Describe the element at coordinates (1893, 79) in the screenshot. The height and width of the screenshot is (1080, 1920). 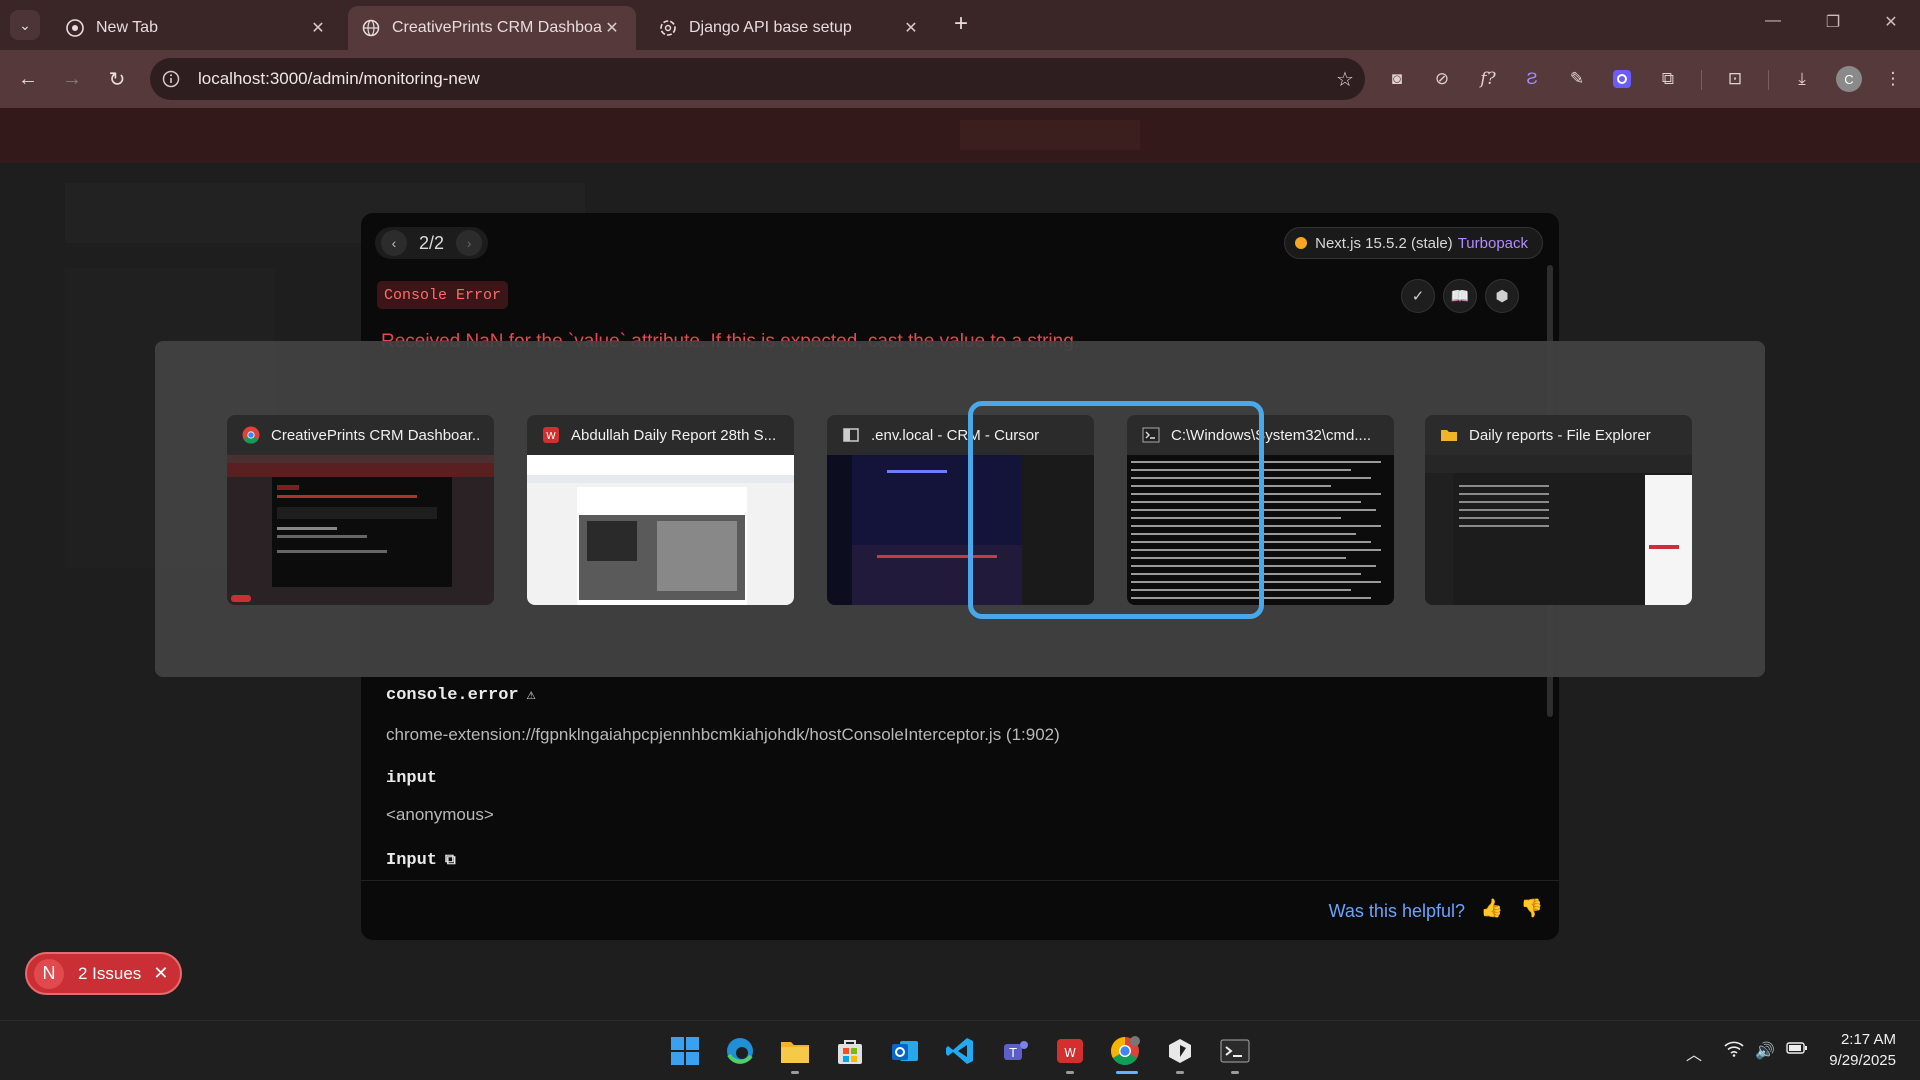
I see `menu-dots-icon: ⋮` at that location.